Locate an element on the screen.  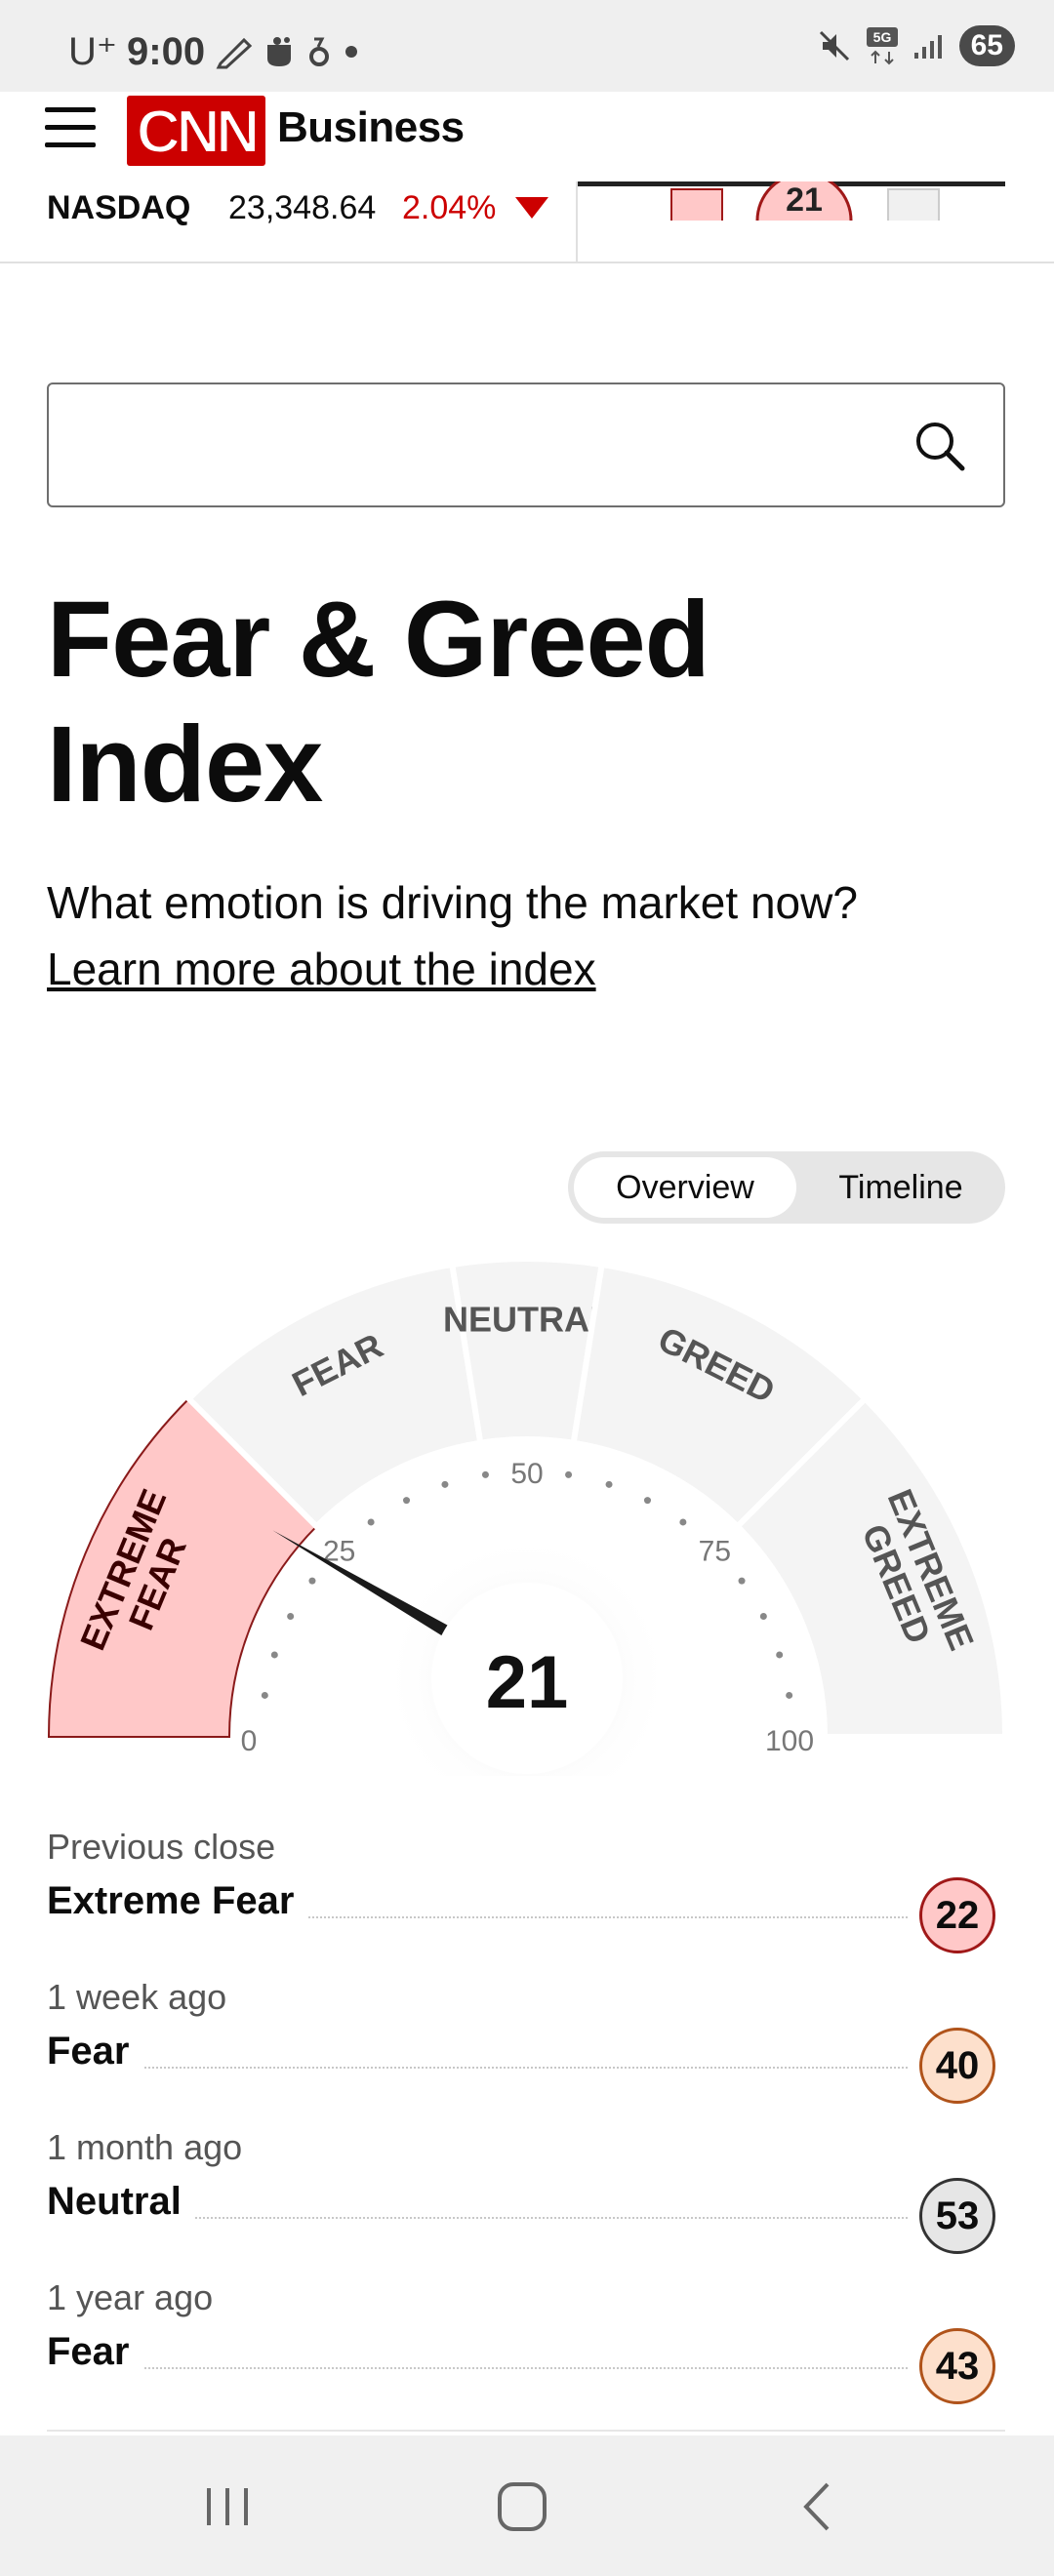
history-rating: Extreme Fear is located at coordinates (177, 1901).